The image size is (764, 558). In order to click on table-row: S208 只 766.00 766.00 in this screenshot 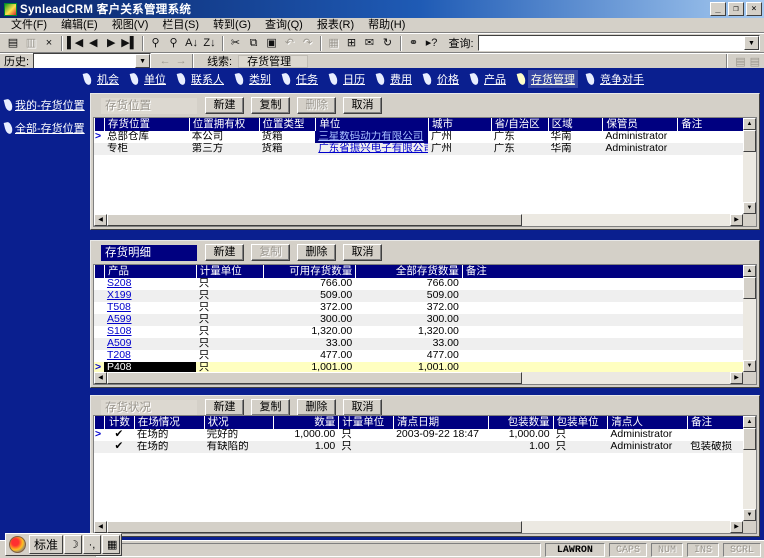, I will do `click(418, 284)`.